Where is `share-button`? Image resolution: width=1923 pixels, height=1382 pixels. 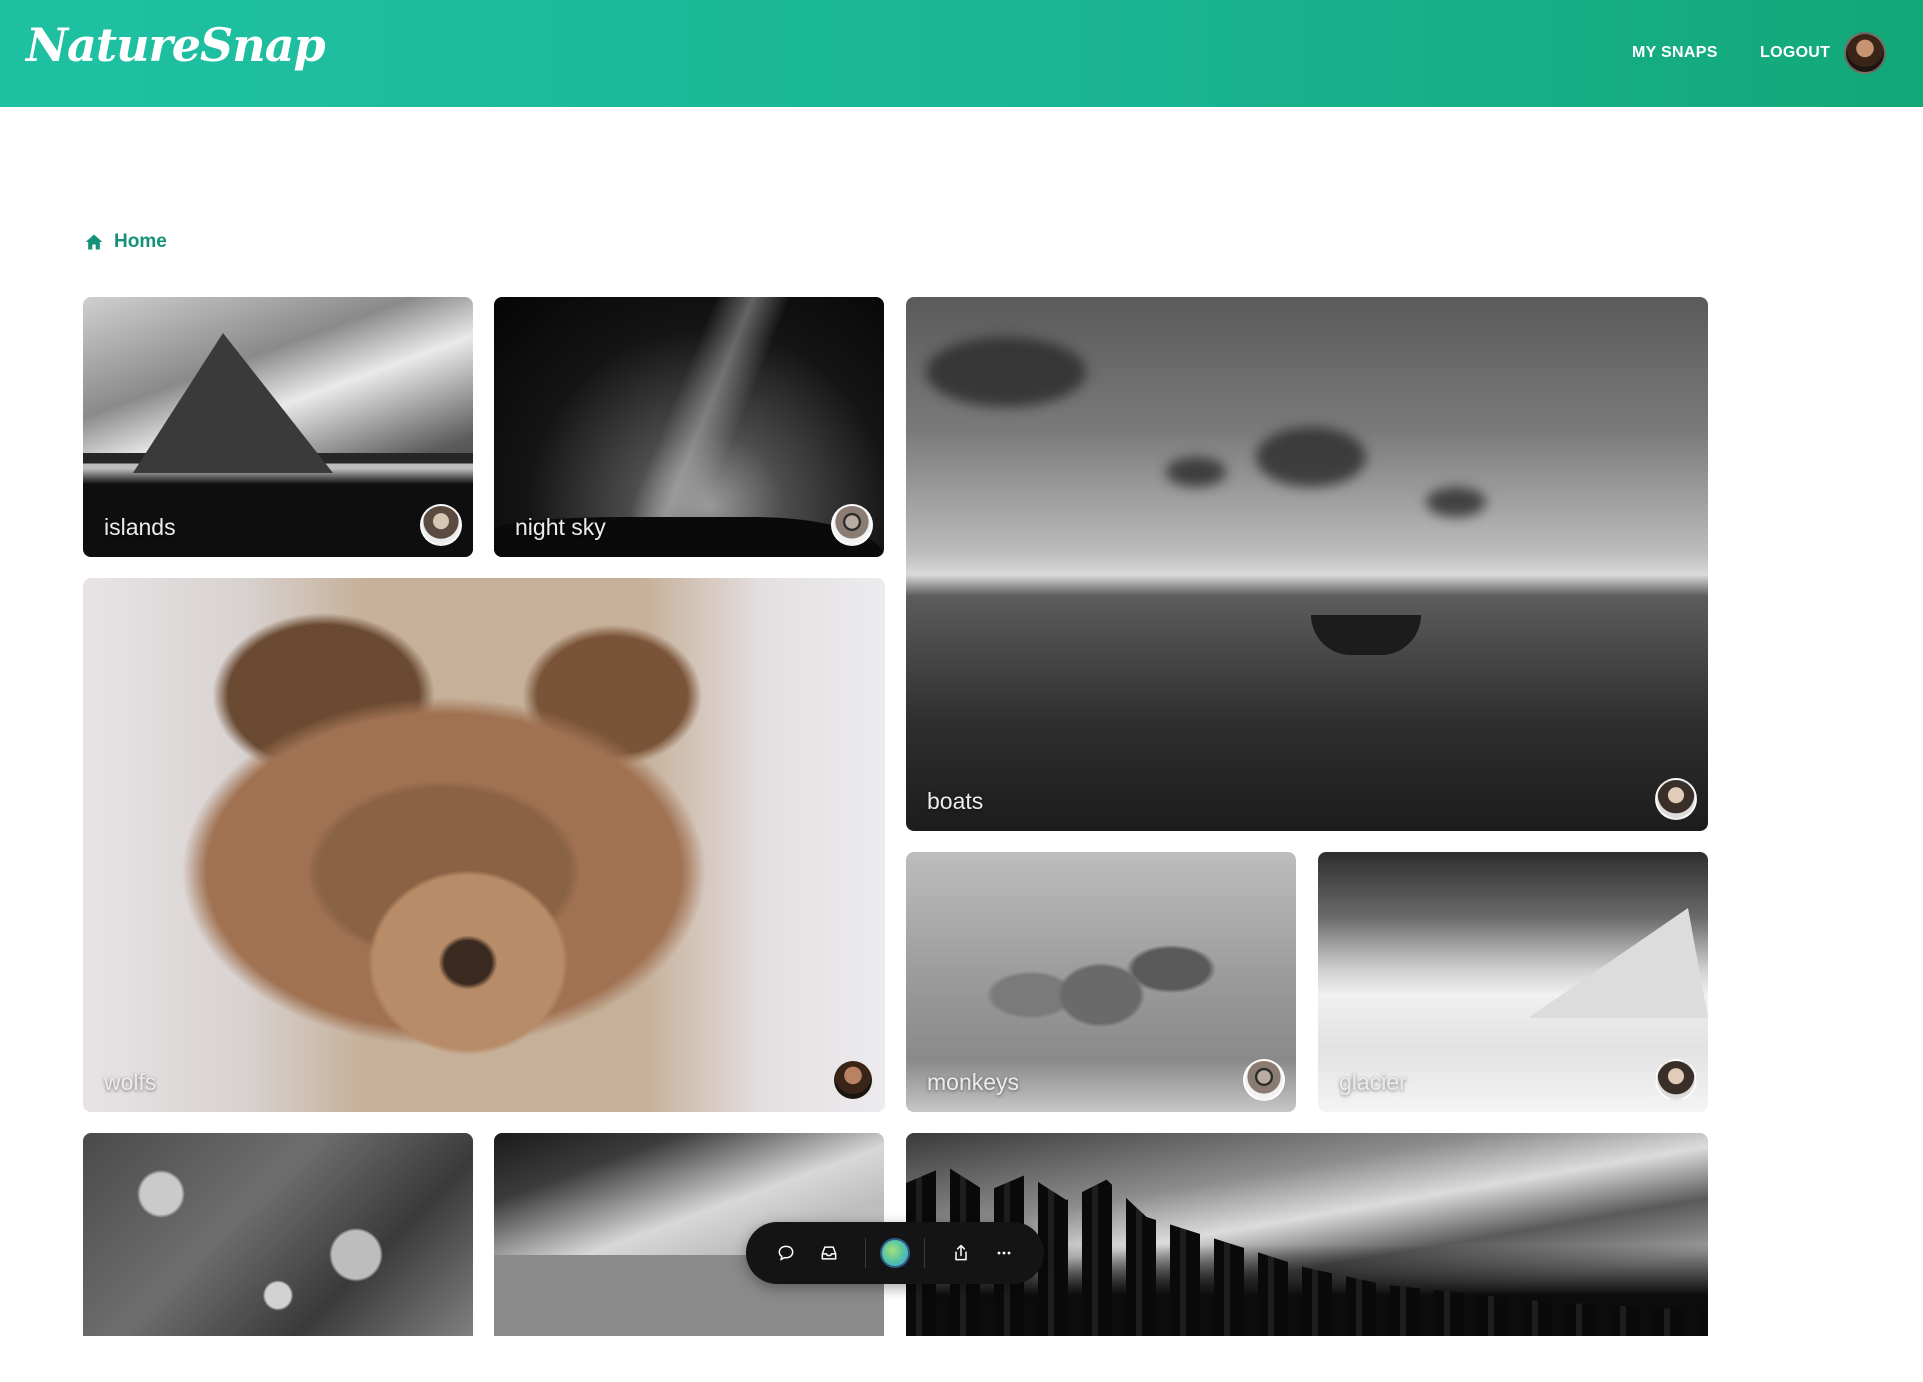
share-button is located at coordinates (961, 1253).